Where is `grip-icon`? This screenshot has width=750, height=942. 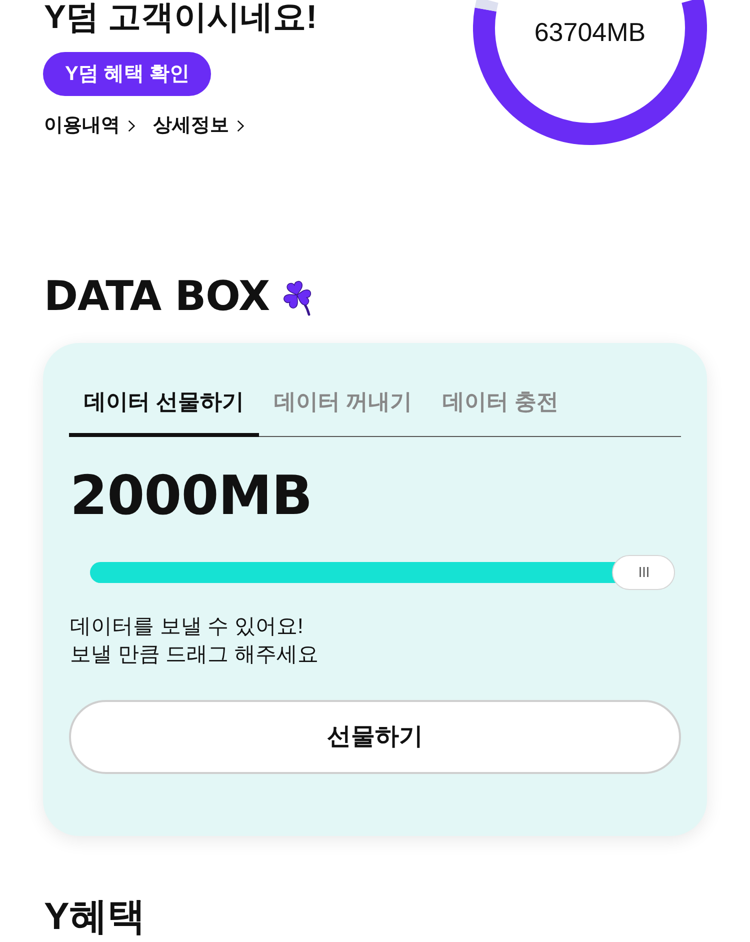
grip-icon is located at coordinates (643, 572).